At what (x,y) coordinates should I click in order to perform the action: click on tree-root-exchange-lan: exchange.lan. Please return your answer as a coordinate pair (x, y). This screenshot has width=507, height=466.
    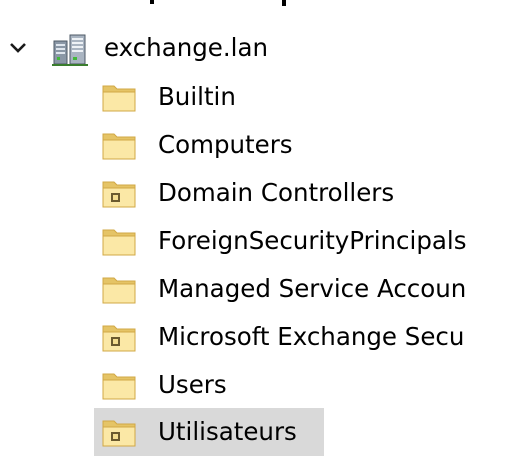
    Looking at the image, I should click on (253, 48).